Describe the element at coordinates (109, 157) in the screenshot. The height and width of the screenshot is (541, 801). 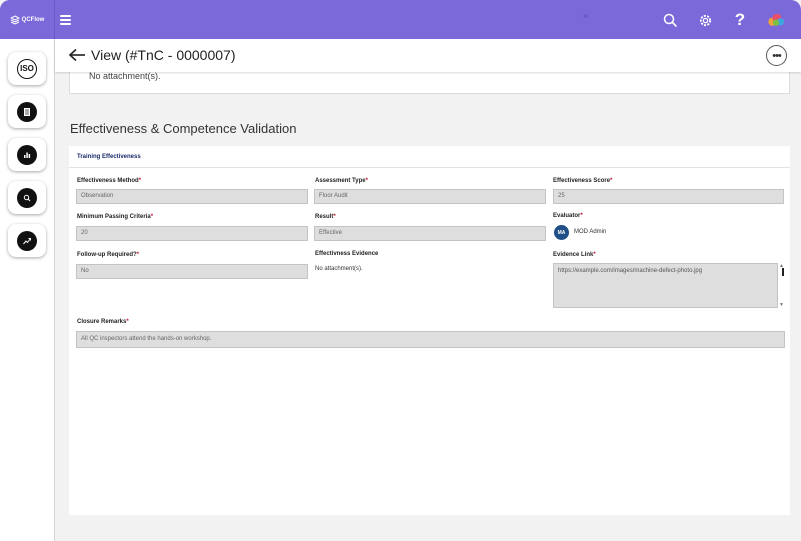
I see `card-subtitle: Training Effectiveness` at that location.